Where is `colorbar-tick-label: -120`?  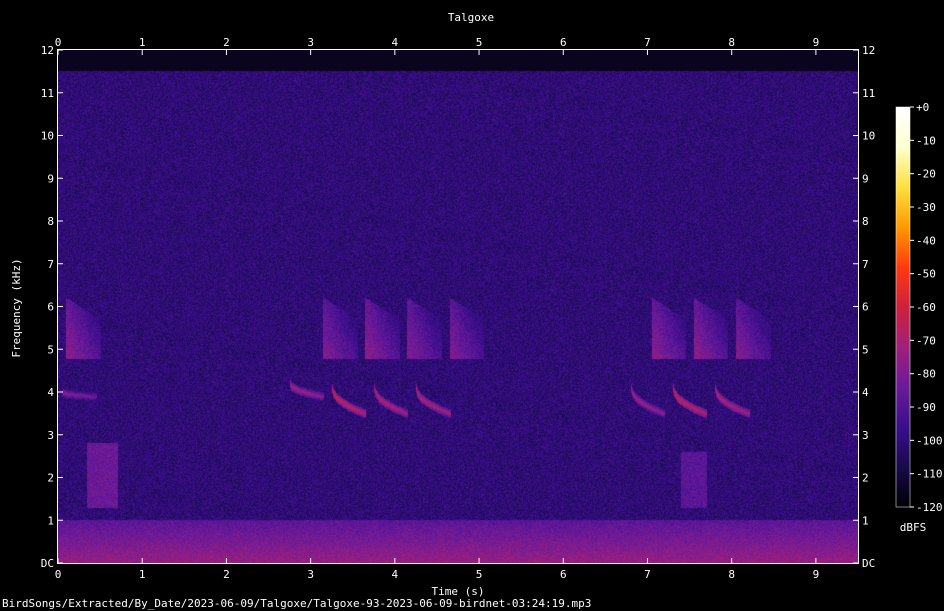
colorbar-tick-label: -120 is located at coordinates (929, 507).